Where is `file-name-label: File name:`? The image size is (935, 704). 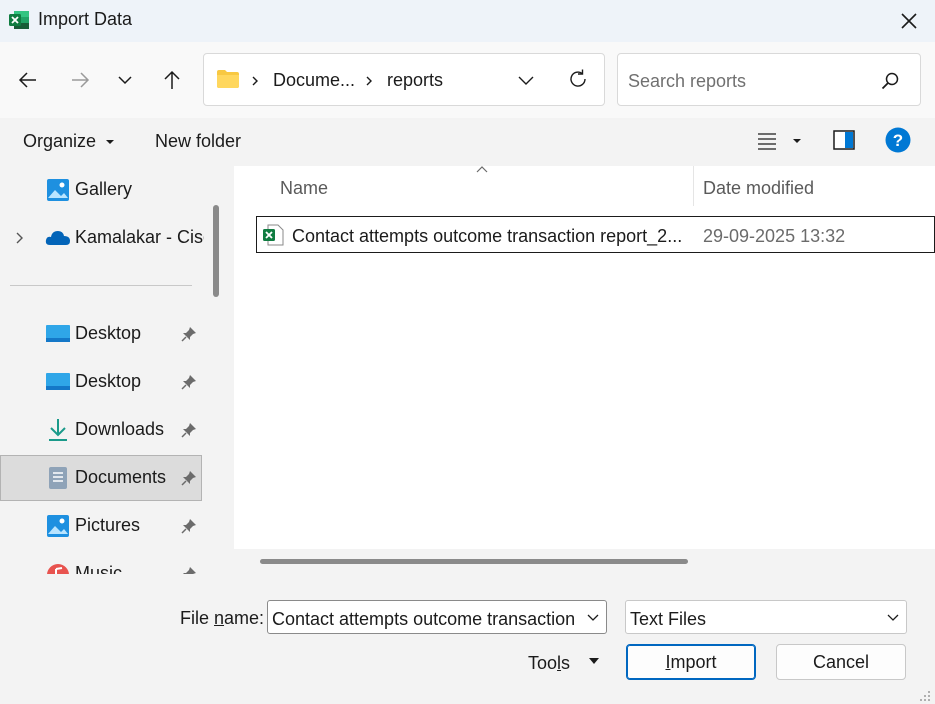 file-name-label: File name: is located at coordinates (222, 618).